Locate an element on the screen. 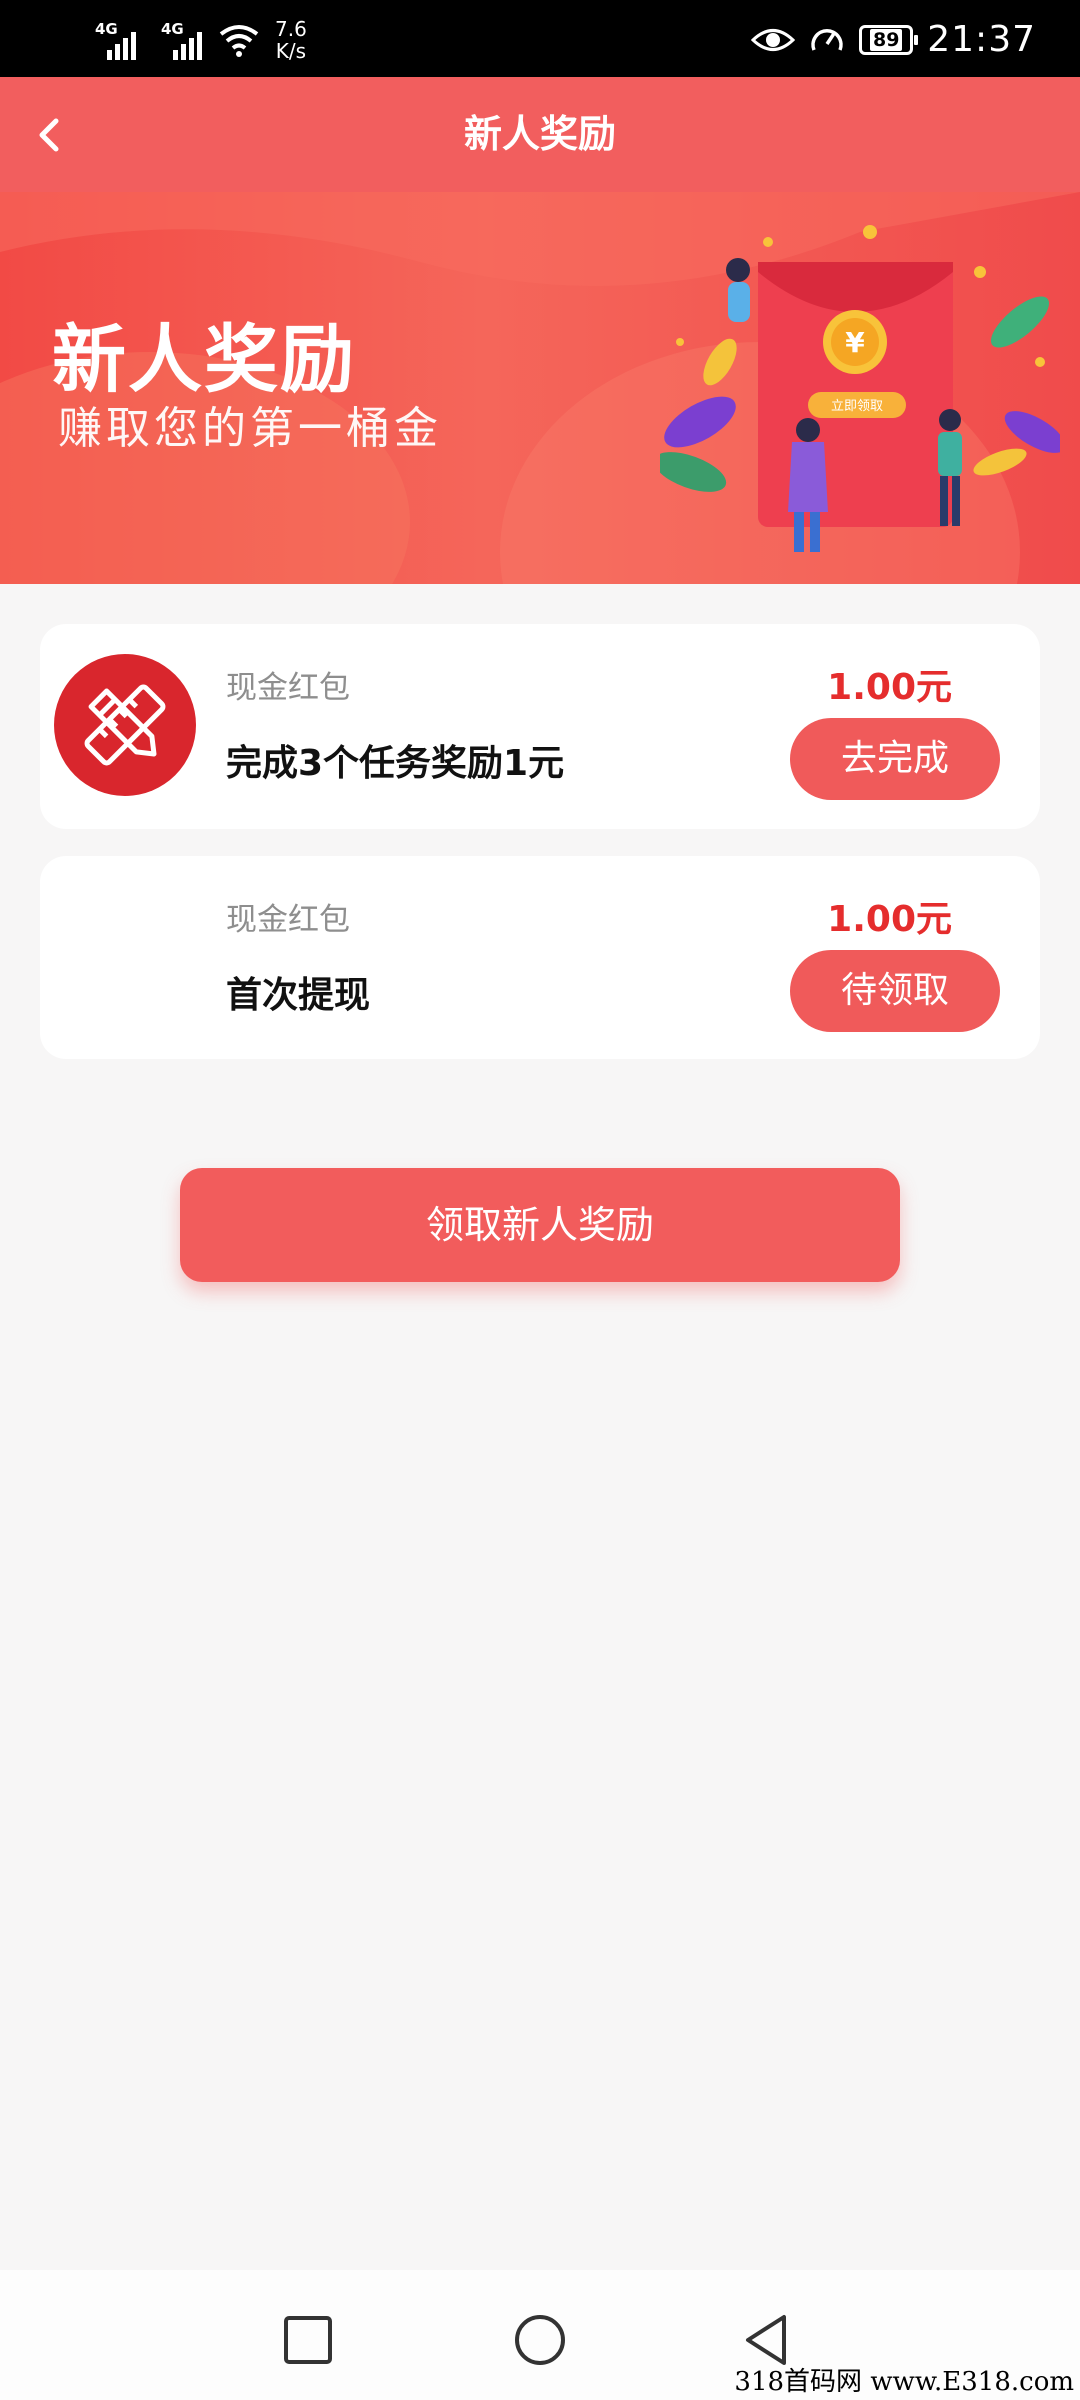 The image size is (1080, 2400). clock: 21:37 is located at coordinates (981, 39).